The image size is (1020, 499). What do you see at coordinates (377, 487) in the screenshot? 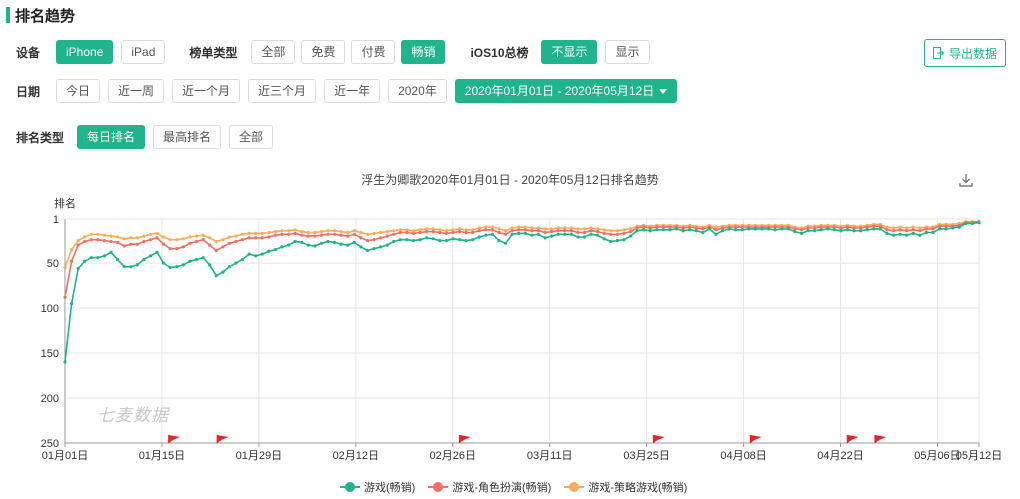
I see `legend-item-game: 游戏(畅销)` at bounding box center [377, 487].